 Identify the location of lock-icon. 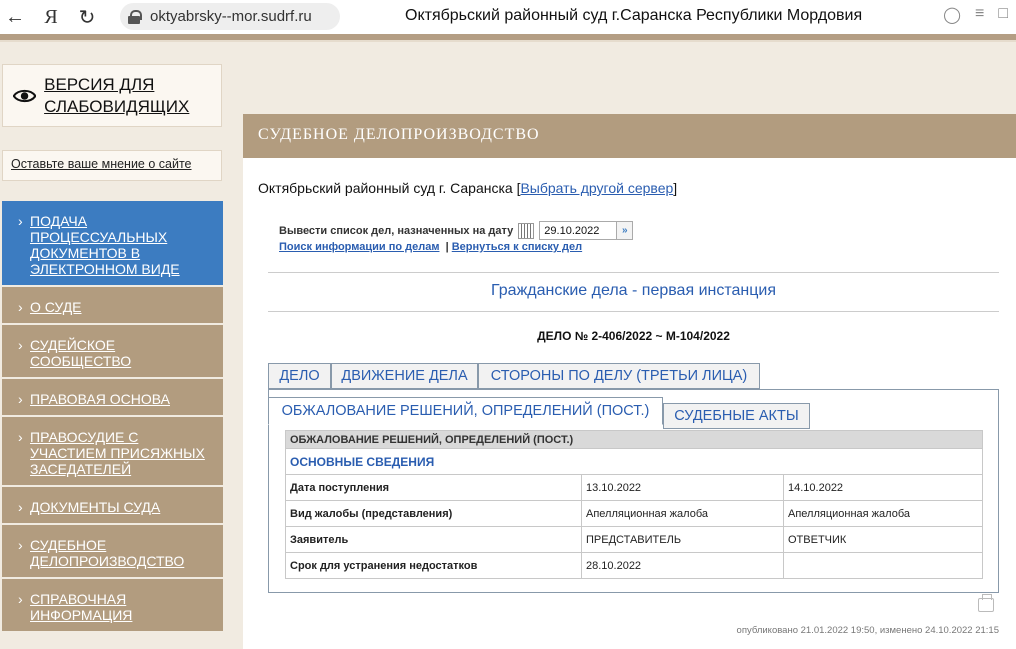
(135, 16).